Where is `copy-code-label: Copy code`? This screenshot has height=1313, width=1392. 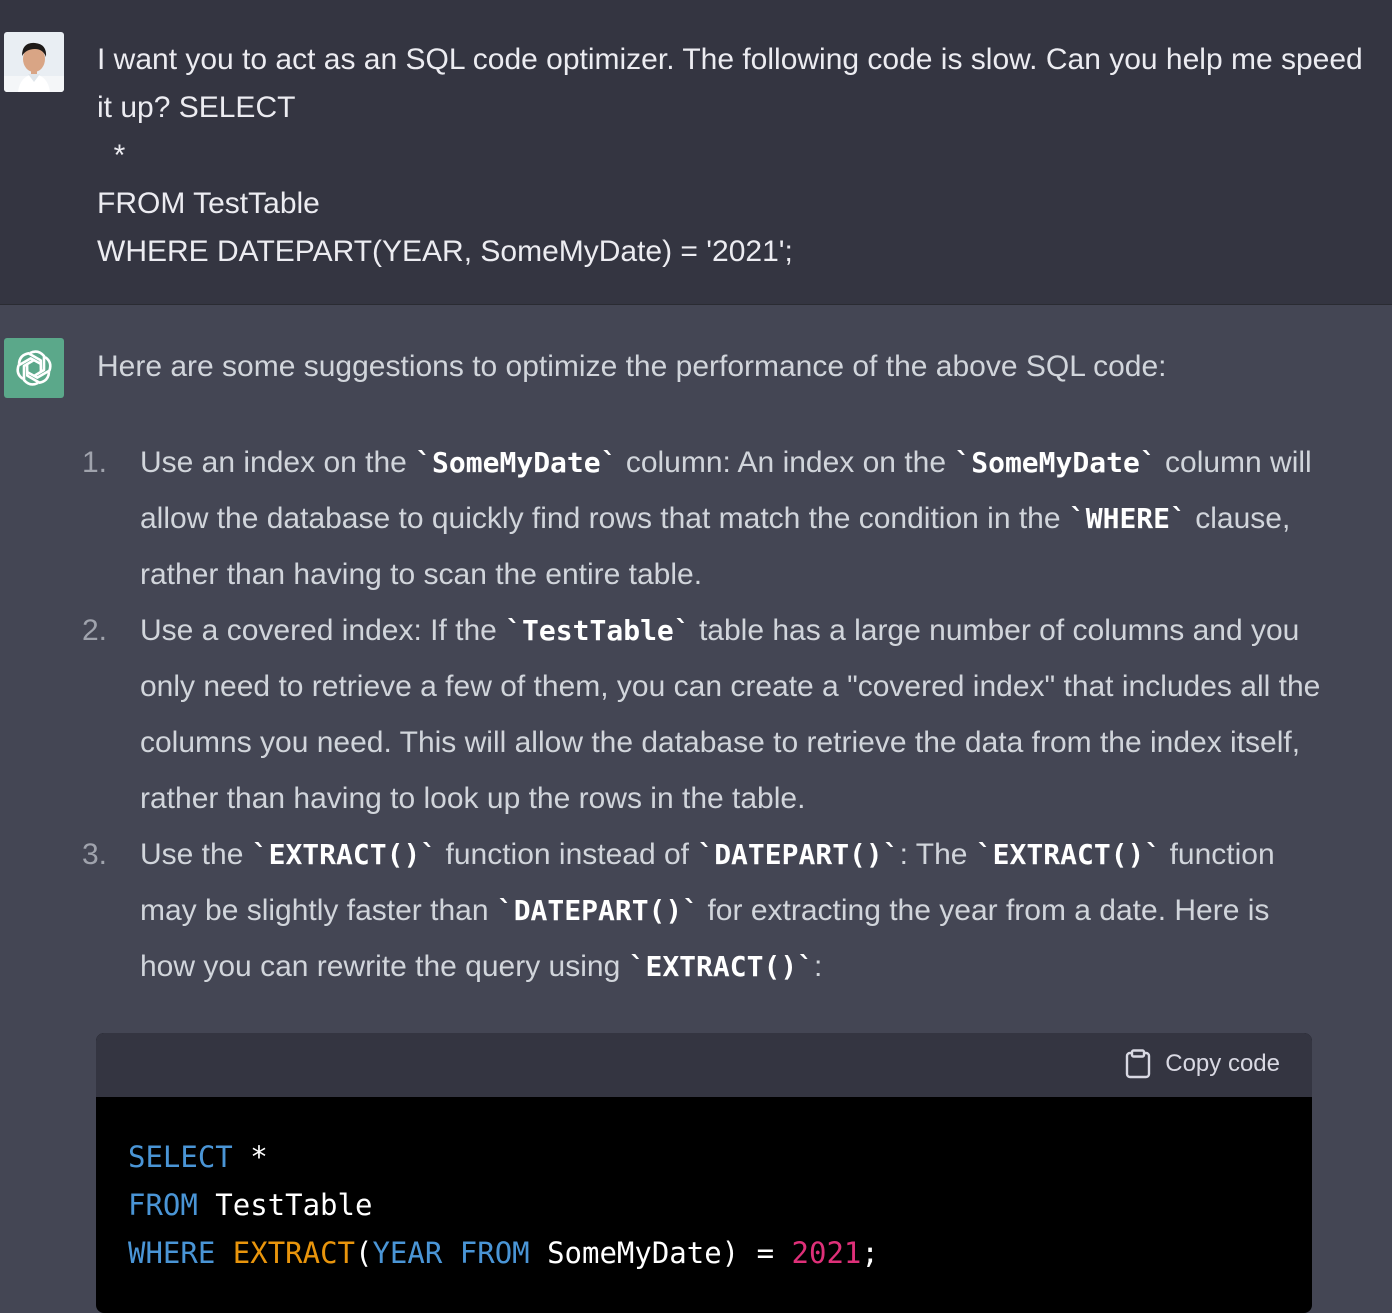
copy-code-label: Copy code is located at coordinates (1222, 1063).